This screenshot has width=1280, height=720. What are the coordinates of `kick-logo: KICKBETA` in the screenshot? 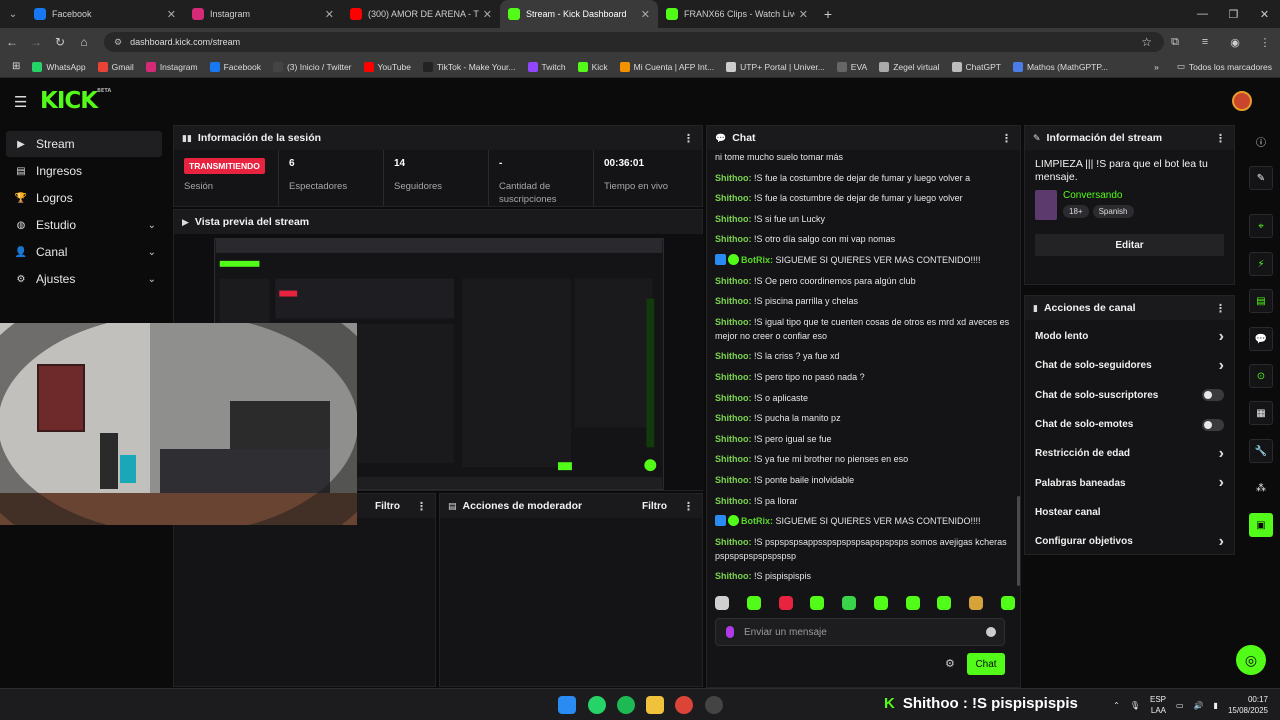 It's located at (75, 101).